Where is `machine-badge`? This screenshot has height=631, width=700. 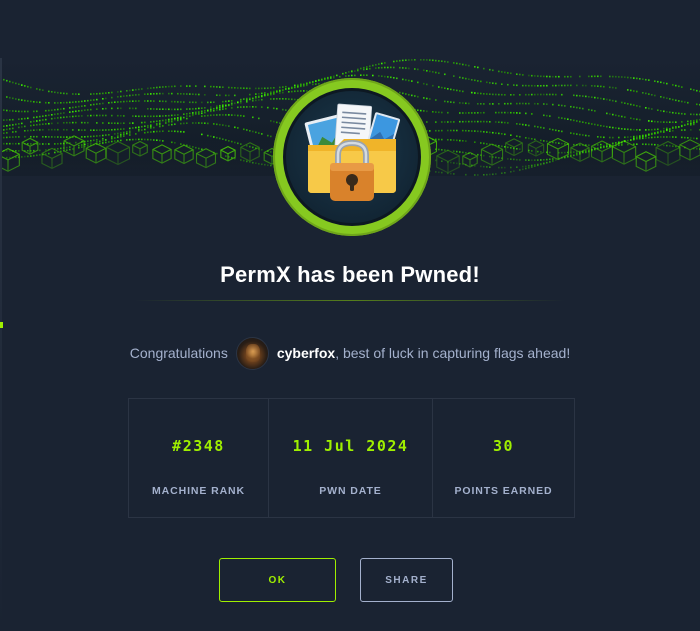
machine-badge is located at coordinates (352, 157).